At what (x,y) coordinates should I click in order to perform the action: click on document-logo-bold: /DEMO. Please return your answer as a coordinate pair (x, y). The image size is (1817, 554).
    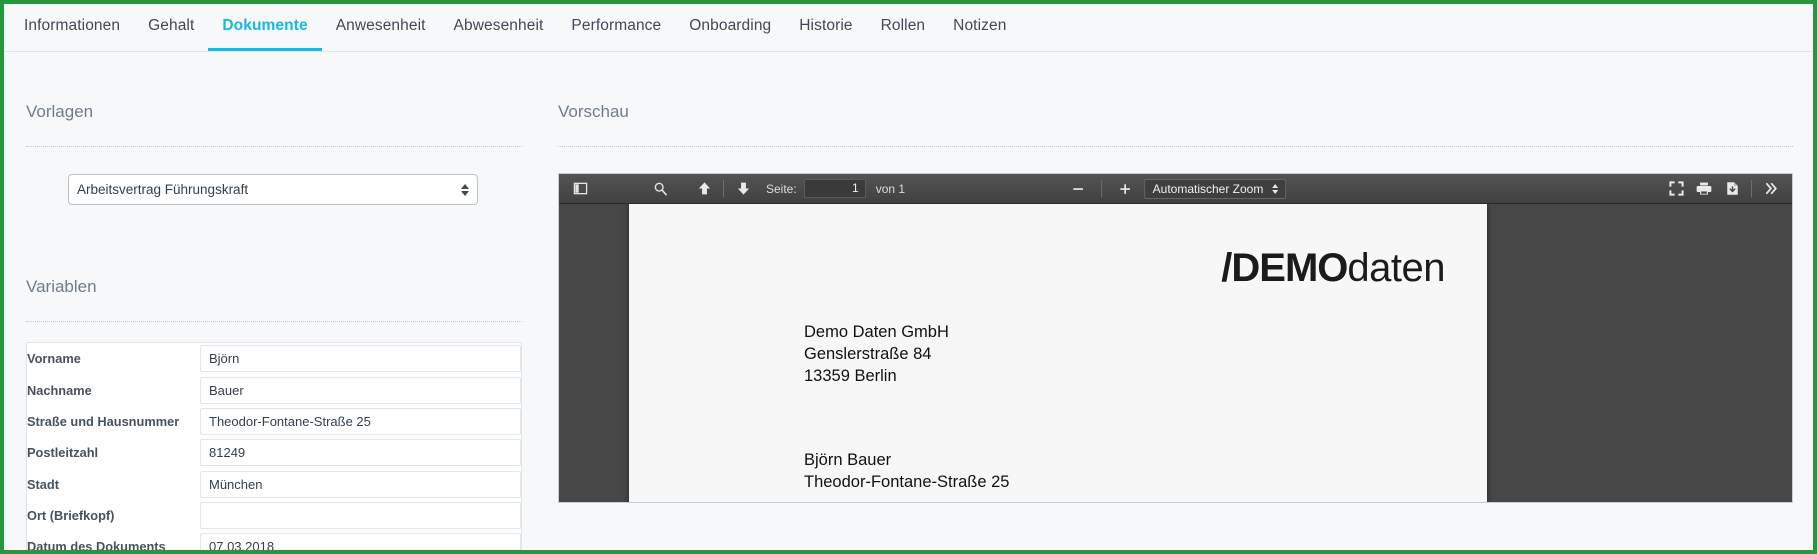
    Looking at the image, I should click on (1284, 268).